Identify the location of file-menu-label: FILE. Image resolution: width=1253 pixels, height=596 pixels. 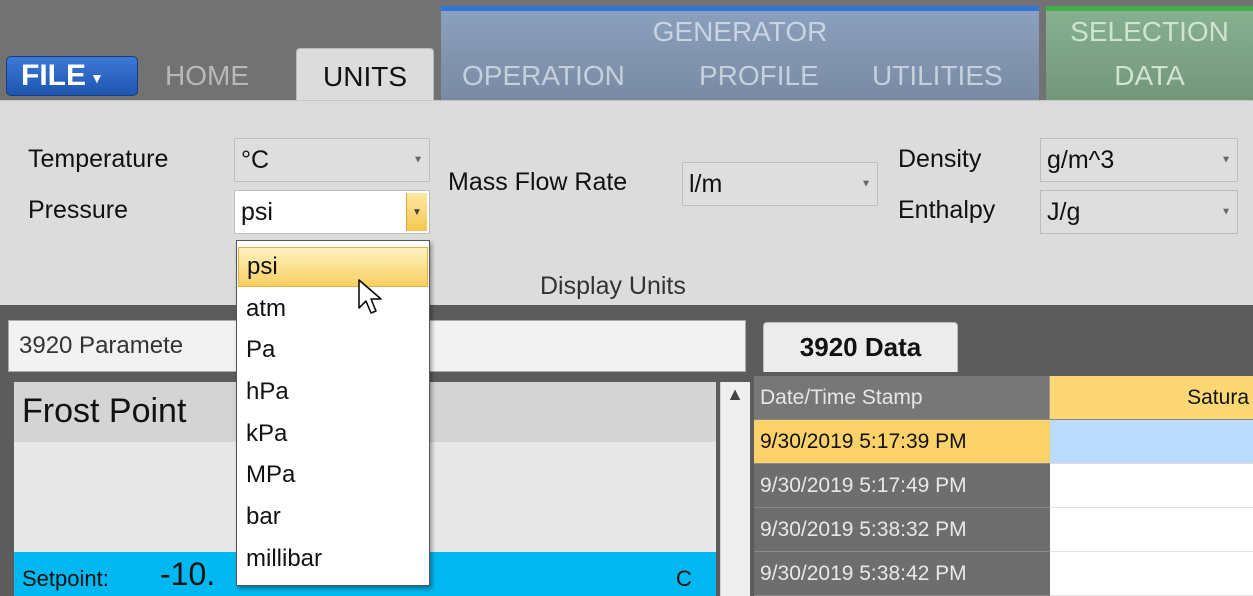
(53, 75).